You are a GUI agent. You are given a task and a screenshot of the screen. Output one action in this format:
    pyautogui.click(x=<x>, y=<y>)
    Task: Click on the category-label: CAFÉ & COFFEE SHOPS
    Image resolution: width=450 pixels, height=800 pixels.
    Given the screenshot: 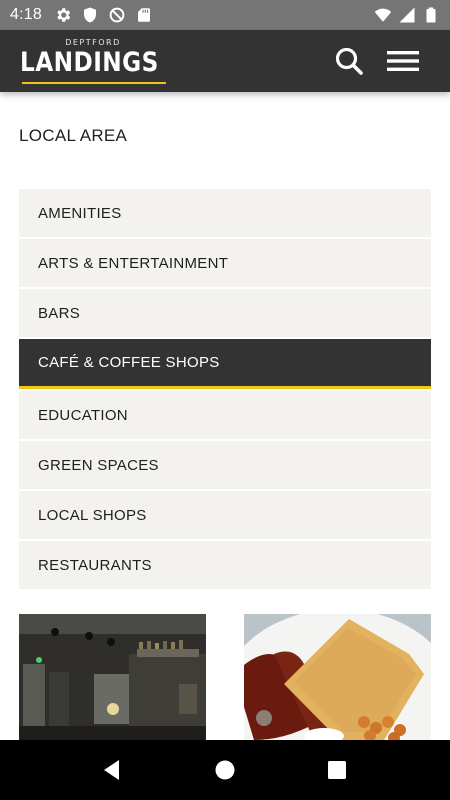 What is the action you would take?
    pyautogui.click(x=129, y=362)
    